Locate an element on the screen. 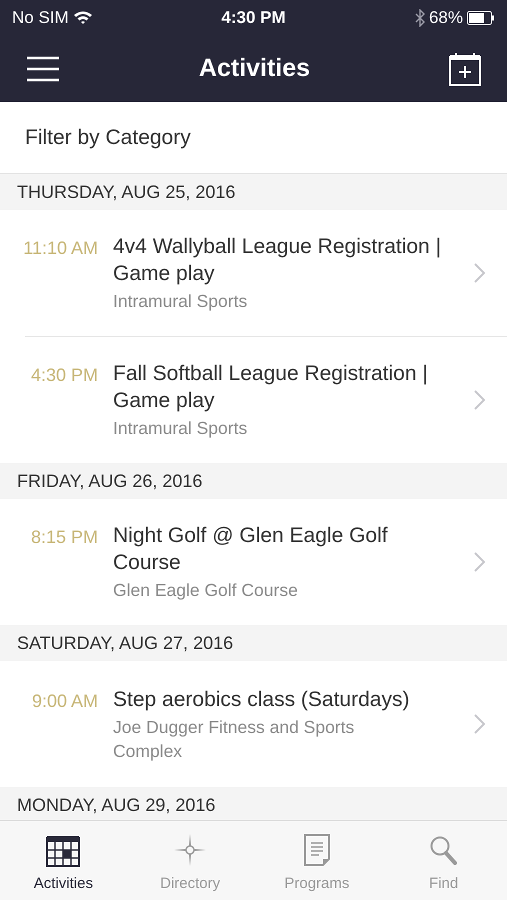 The image size is (507, 900). event-time: 11:10 AM is located at coordinates (60, 248).